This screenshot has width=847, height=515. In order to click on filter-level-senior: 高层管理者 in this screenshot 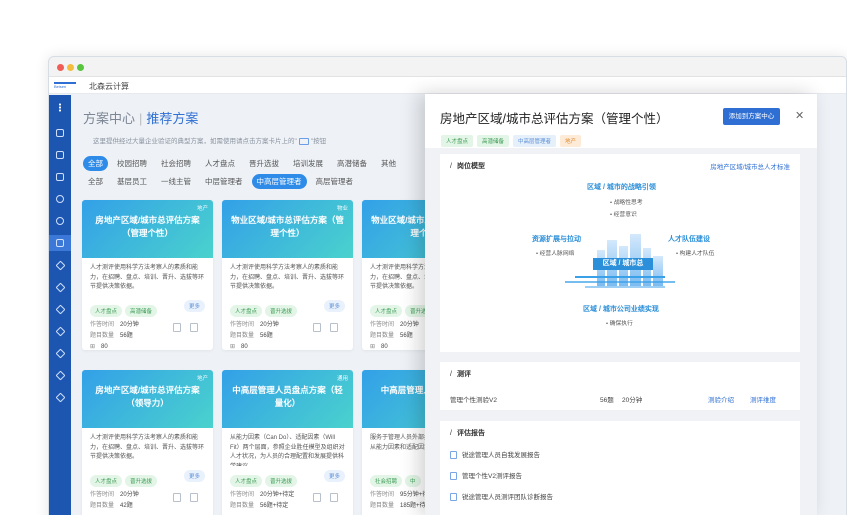, I will do `click(335, 181)`.